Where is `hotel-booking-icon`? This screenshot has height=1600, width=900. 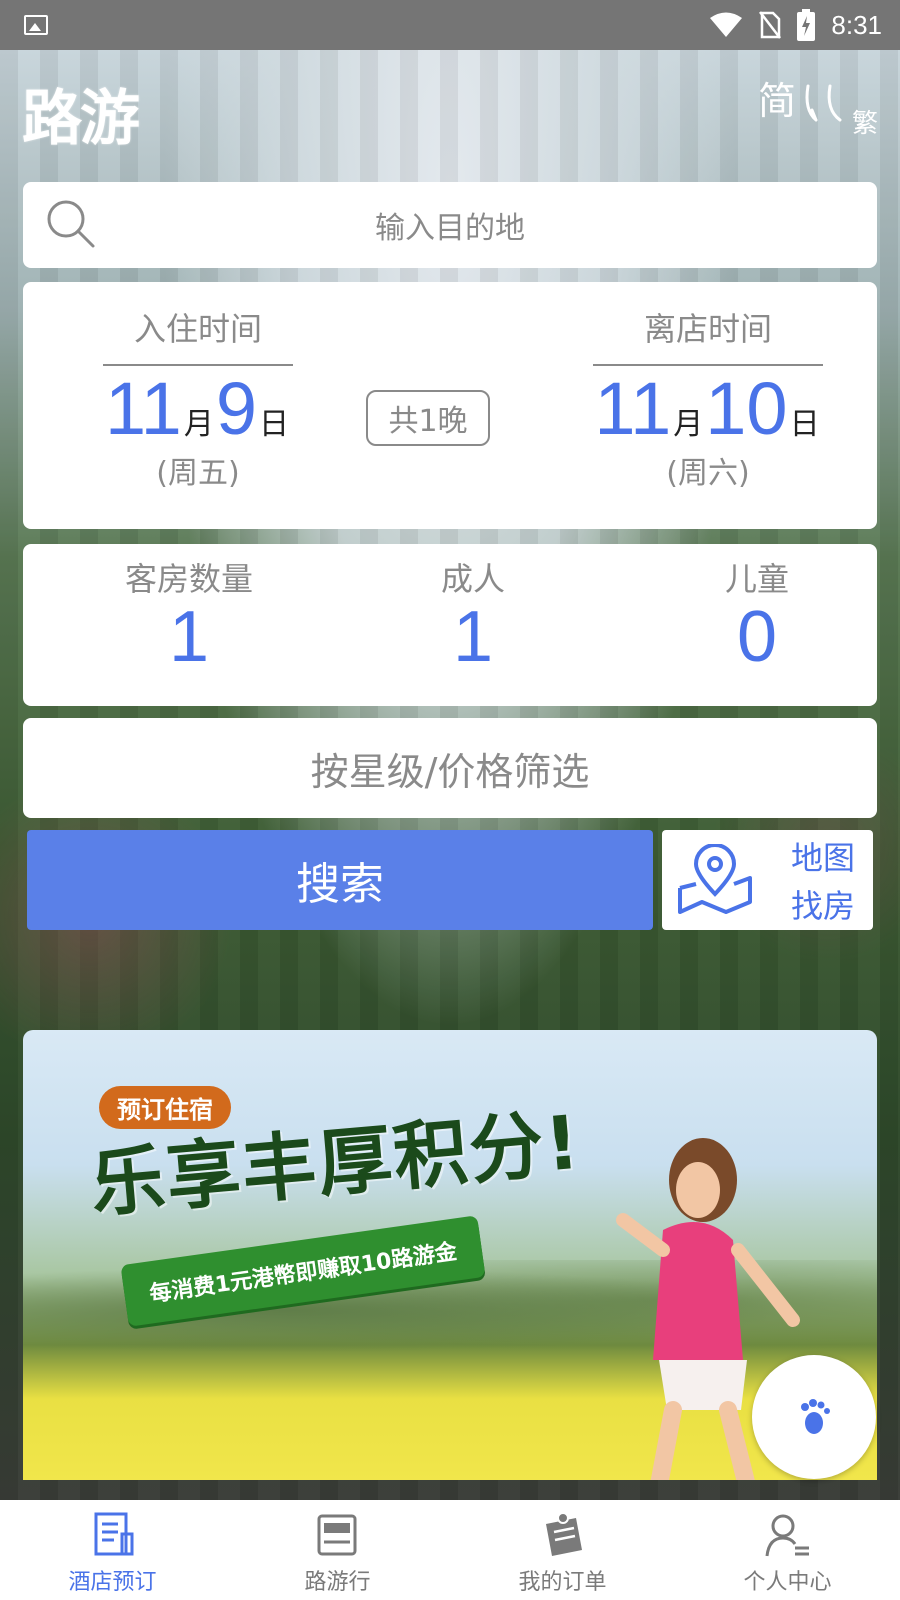
hotel-booking-icon is located at coordinates (113, 1534).